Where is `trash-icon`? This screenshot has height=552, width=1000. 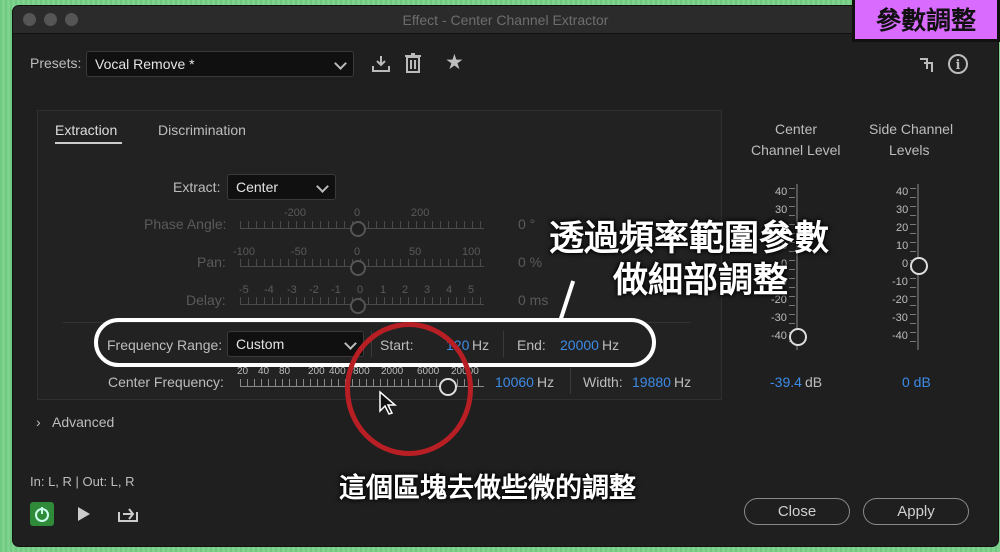
trash-icon is located at coordinates (413, 63).